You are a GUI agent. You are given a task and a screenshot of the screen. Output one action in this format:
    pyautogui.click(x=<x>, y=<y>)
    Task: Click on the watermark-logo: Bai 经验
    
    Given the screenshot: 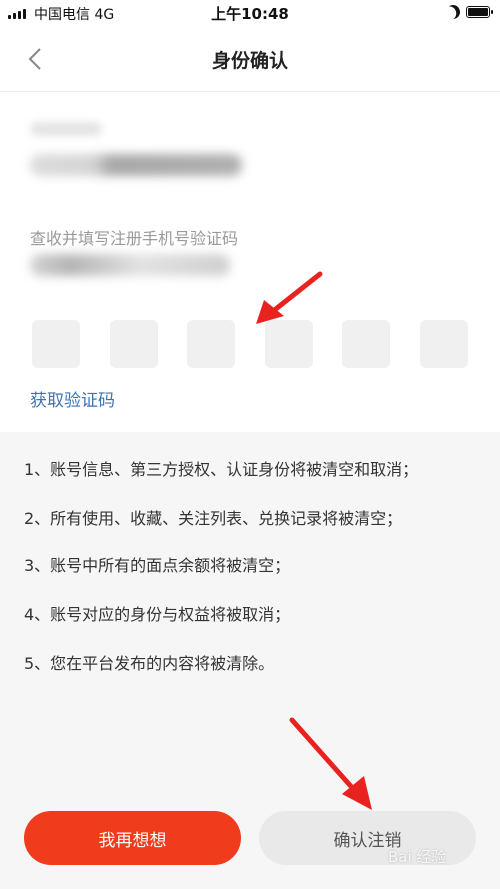 What is the action you would take?
    pyautogui.click(x=417, y=857)
    